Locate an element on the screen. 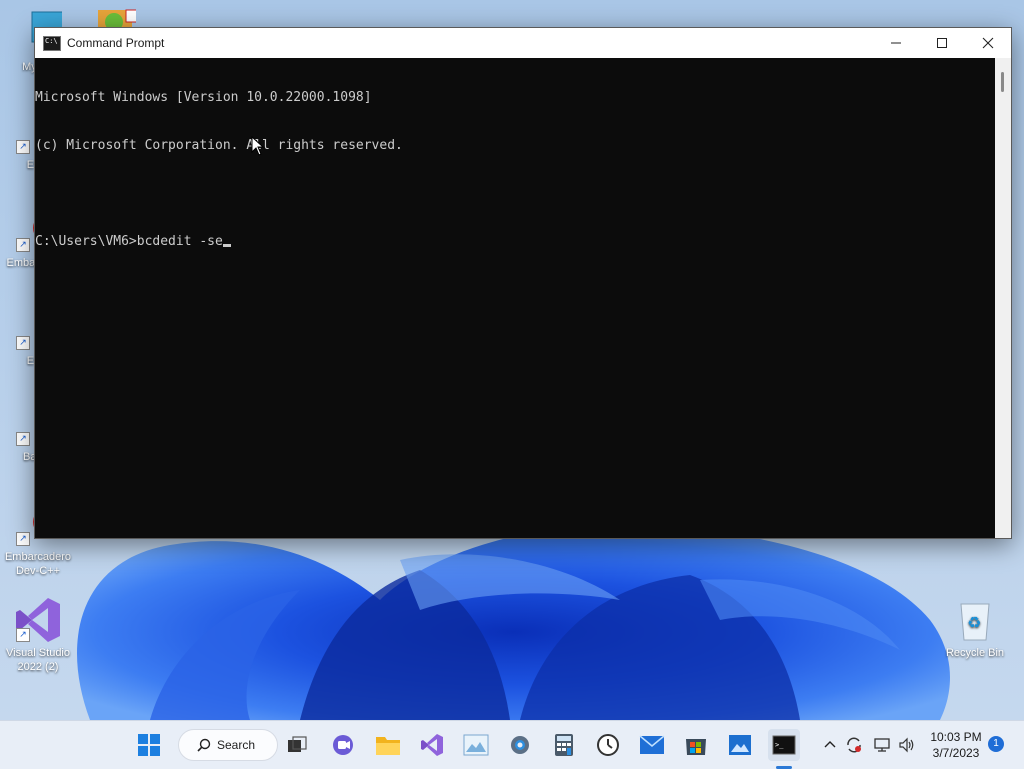  desktop-icon-label: Visual Studio 2022 (2) is located at coordinates (37, 660).